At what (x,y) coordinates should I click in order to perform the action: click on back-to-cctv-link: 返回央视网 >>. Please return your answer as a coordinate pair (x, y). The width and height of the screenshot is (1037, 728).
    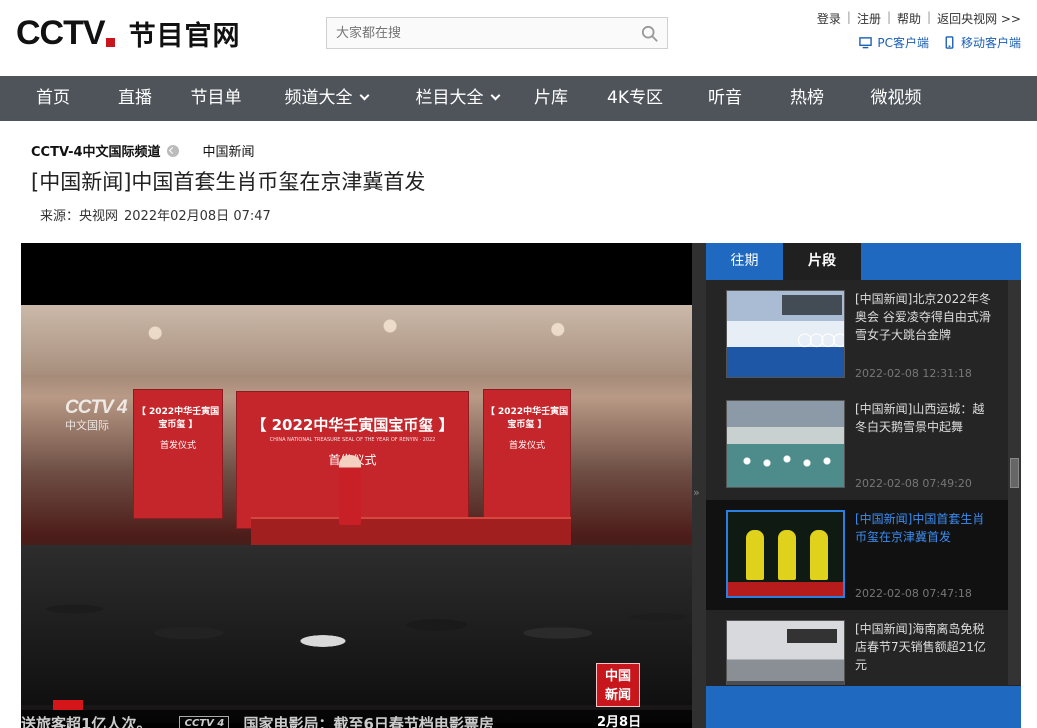
    Looking at the image, I should click on (979, 18).